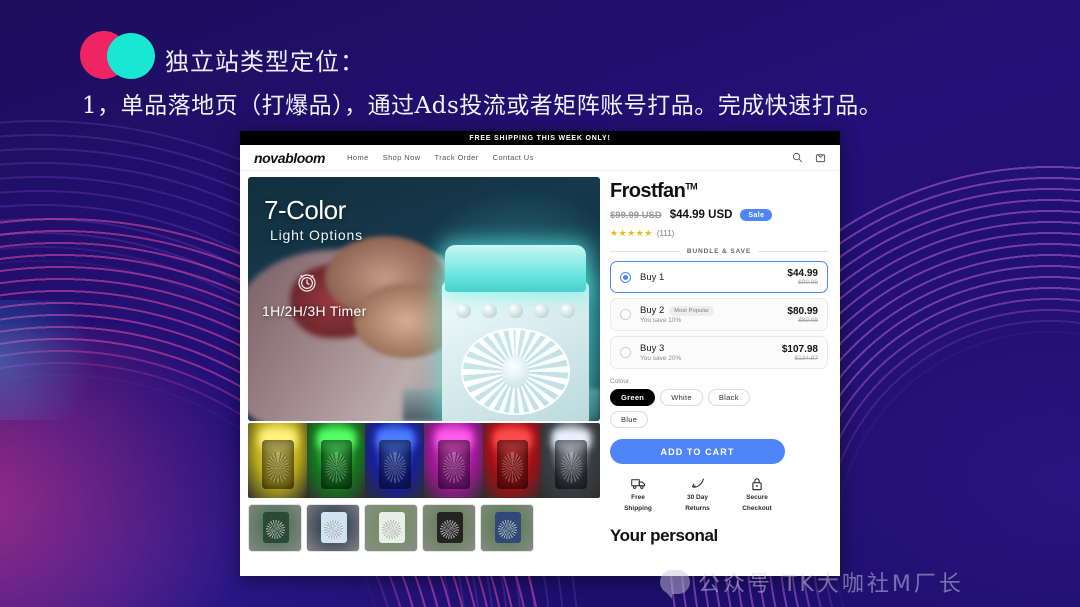 This screenshot has height=607, width=1080. I want to click on thumbnail-row, so click(424, 528).